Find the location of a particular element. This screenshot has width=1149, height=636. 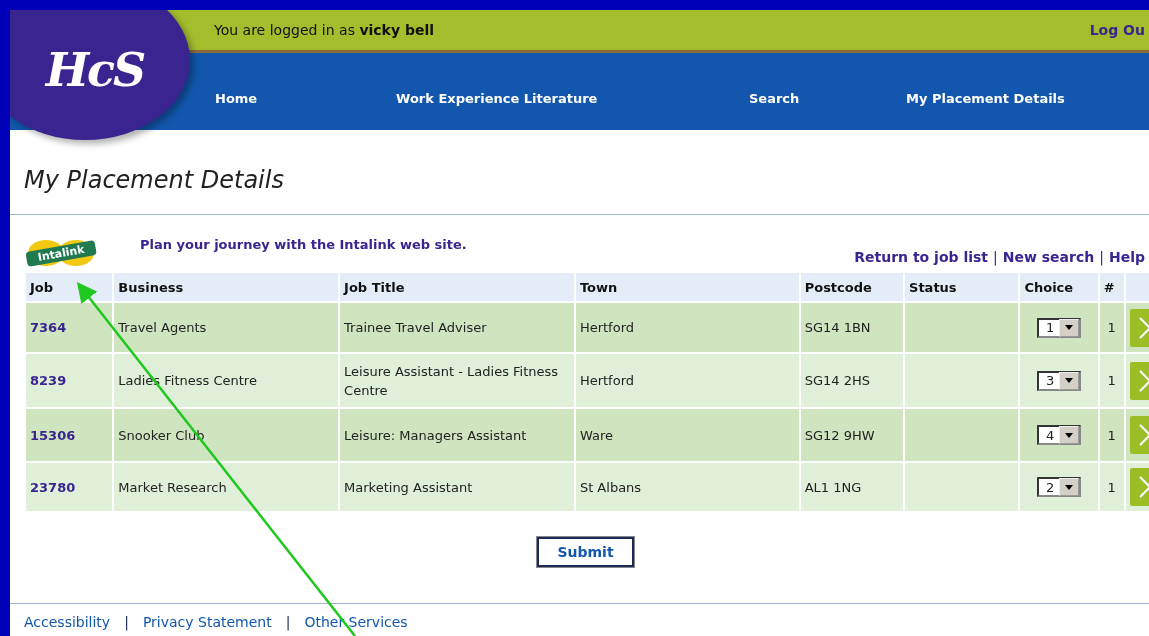

table-cell: AL1 1NG is located at coordinates (852, 487).